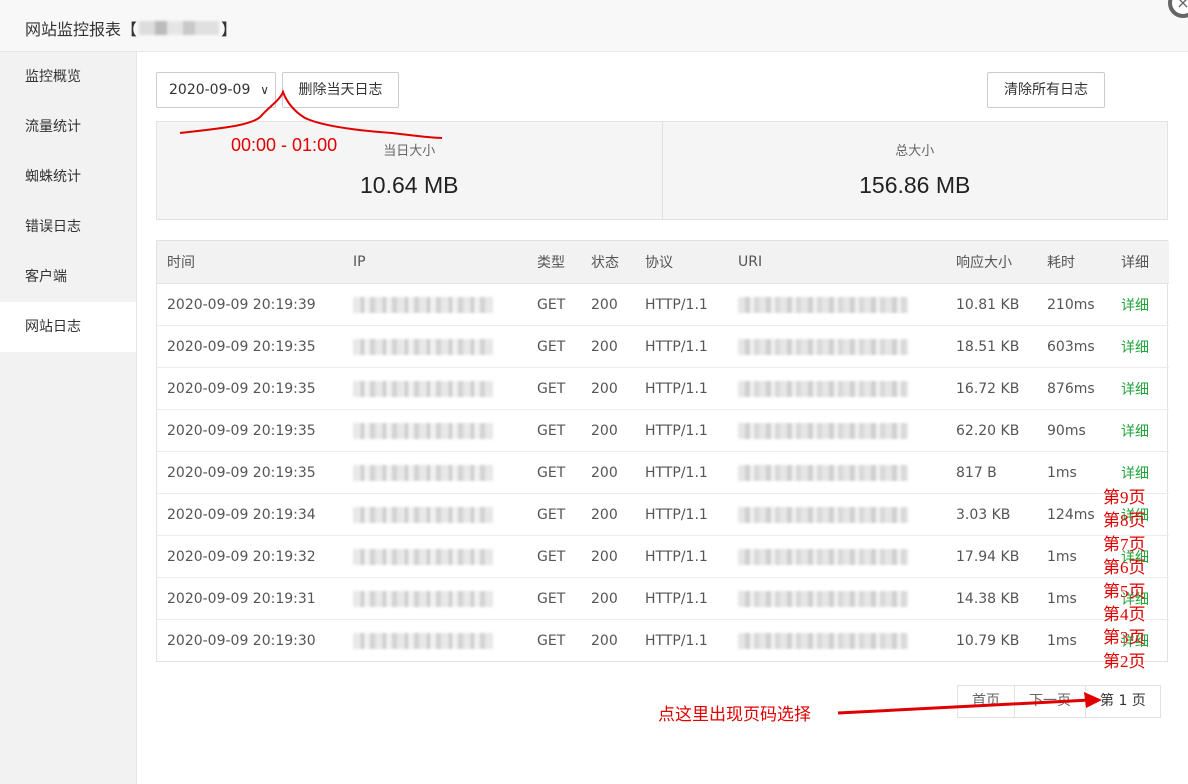  What do you see at coordinates (1049, 701) in the screenshot?
I see `next-page-button: 下一页` at bounding box center [1049, 701].